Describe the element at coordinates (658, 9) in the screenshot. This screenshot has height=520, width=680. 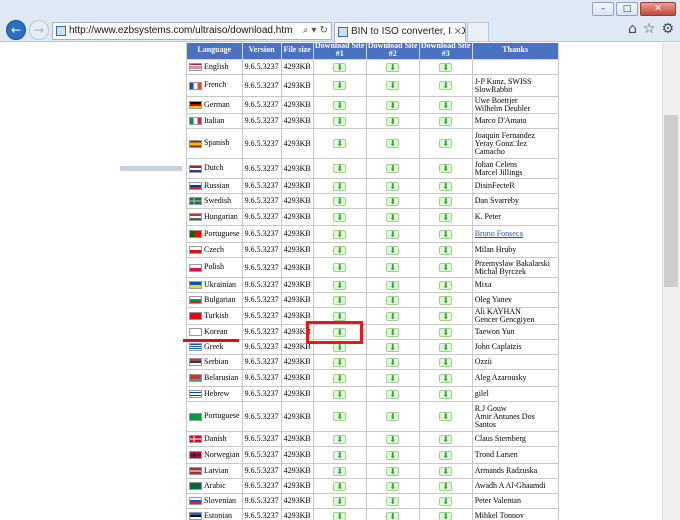
I see `close-window-button: ✕` at that location.